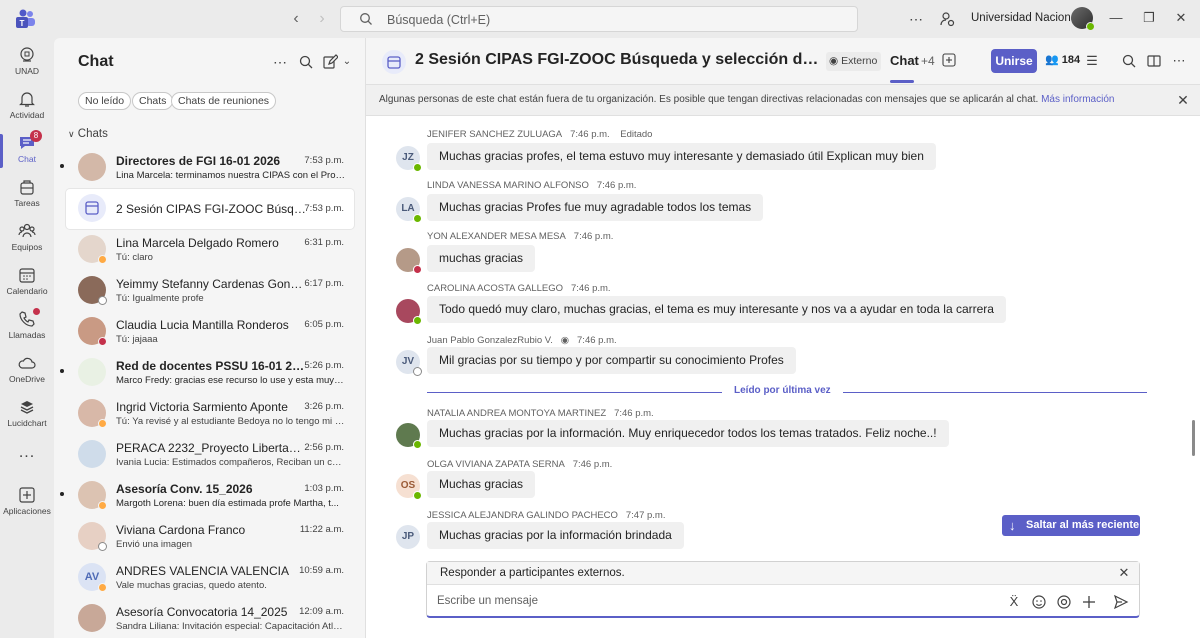  What do you see at coordinates (1193, 438) in the screenshot?
I see `scrollbar-thumb` at bounding box center [1193, 438].